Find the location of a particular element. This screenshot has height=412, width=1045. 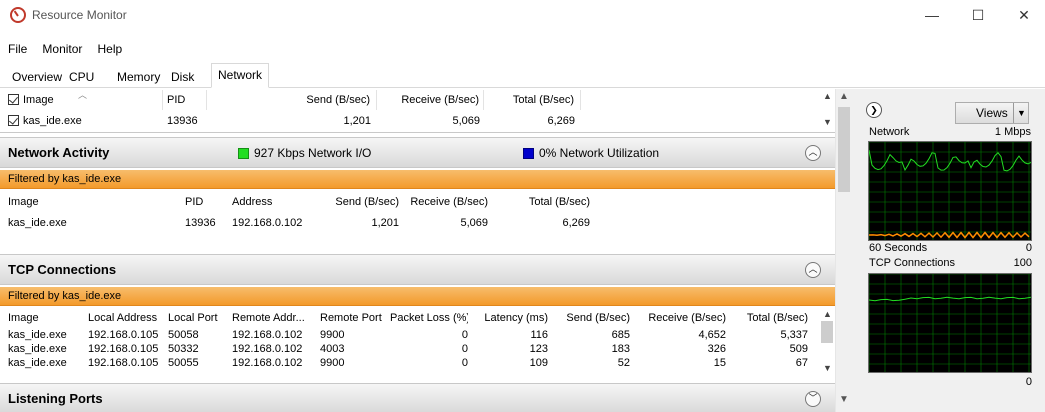

tcp-scrollbar: ▲ ▼ is located at coordinates (827, 342).